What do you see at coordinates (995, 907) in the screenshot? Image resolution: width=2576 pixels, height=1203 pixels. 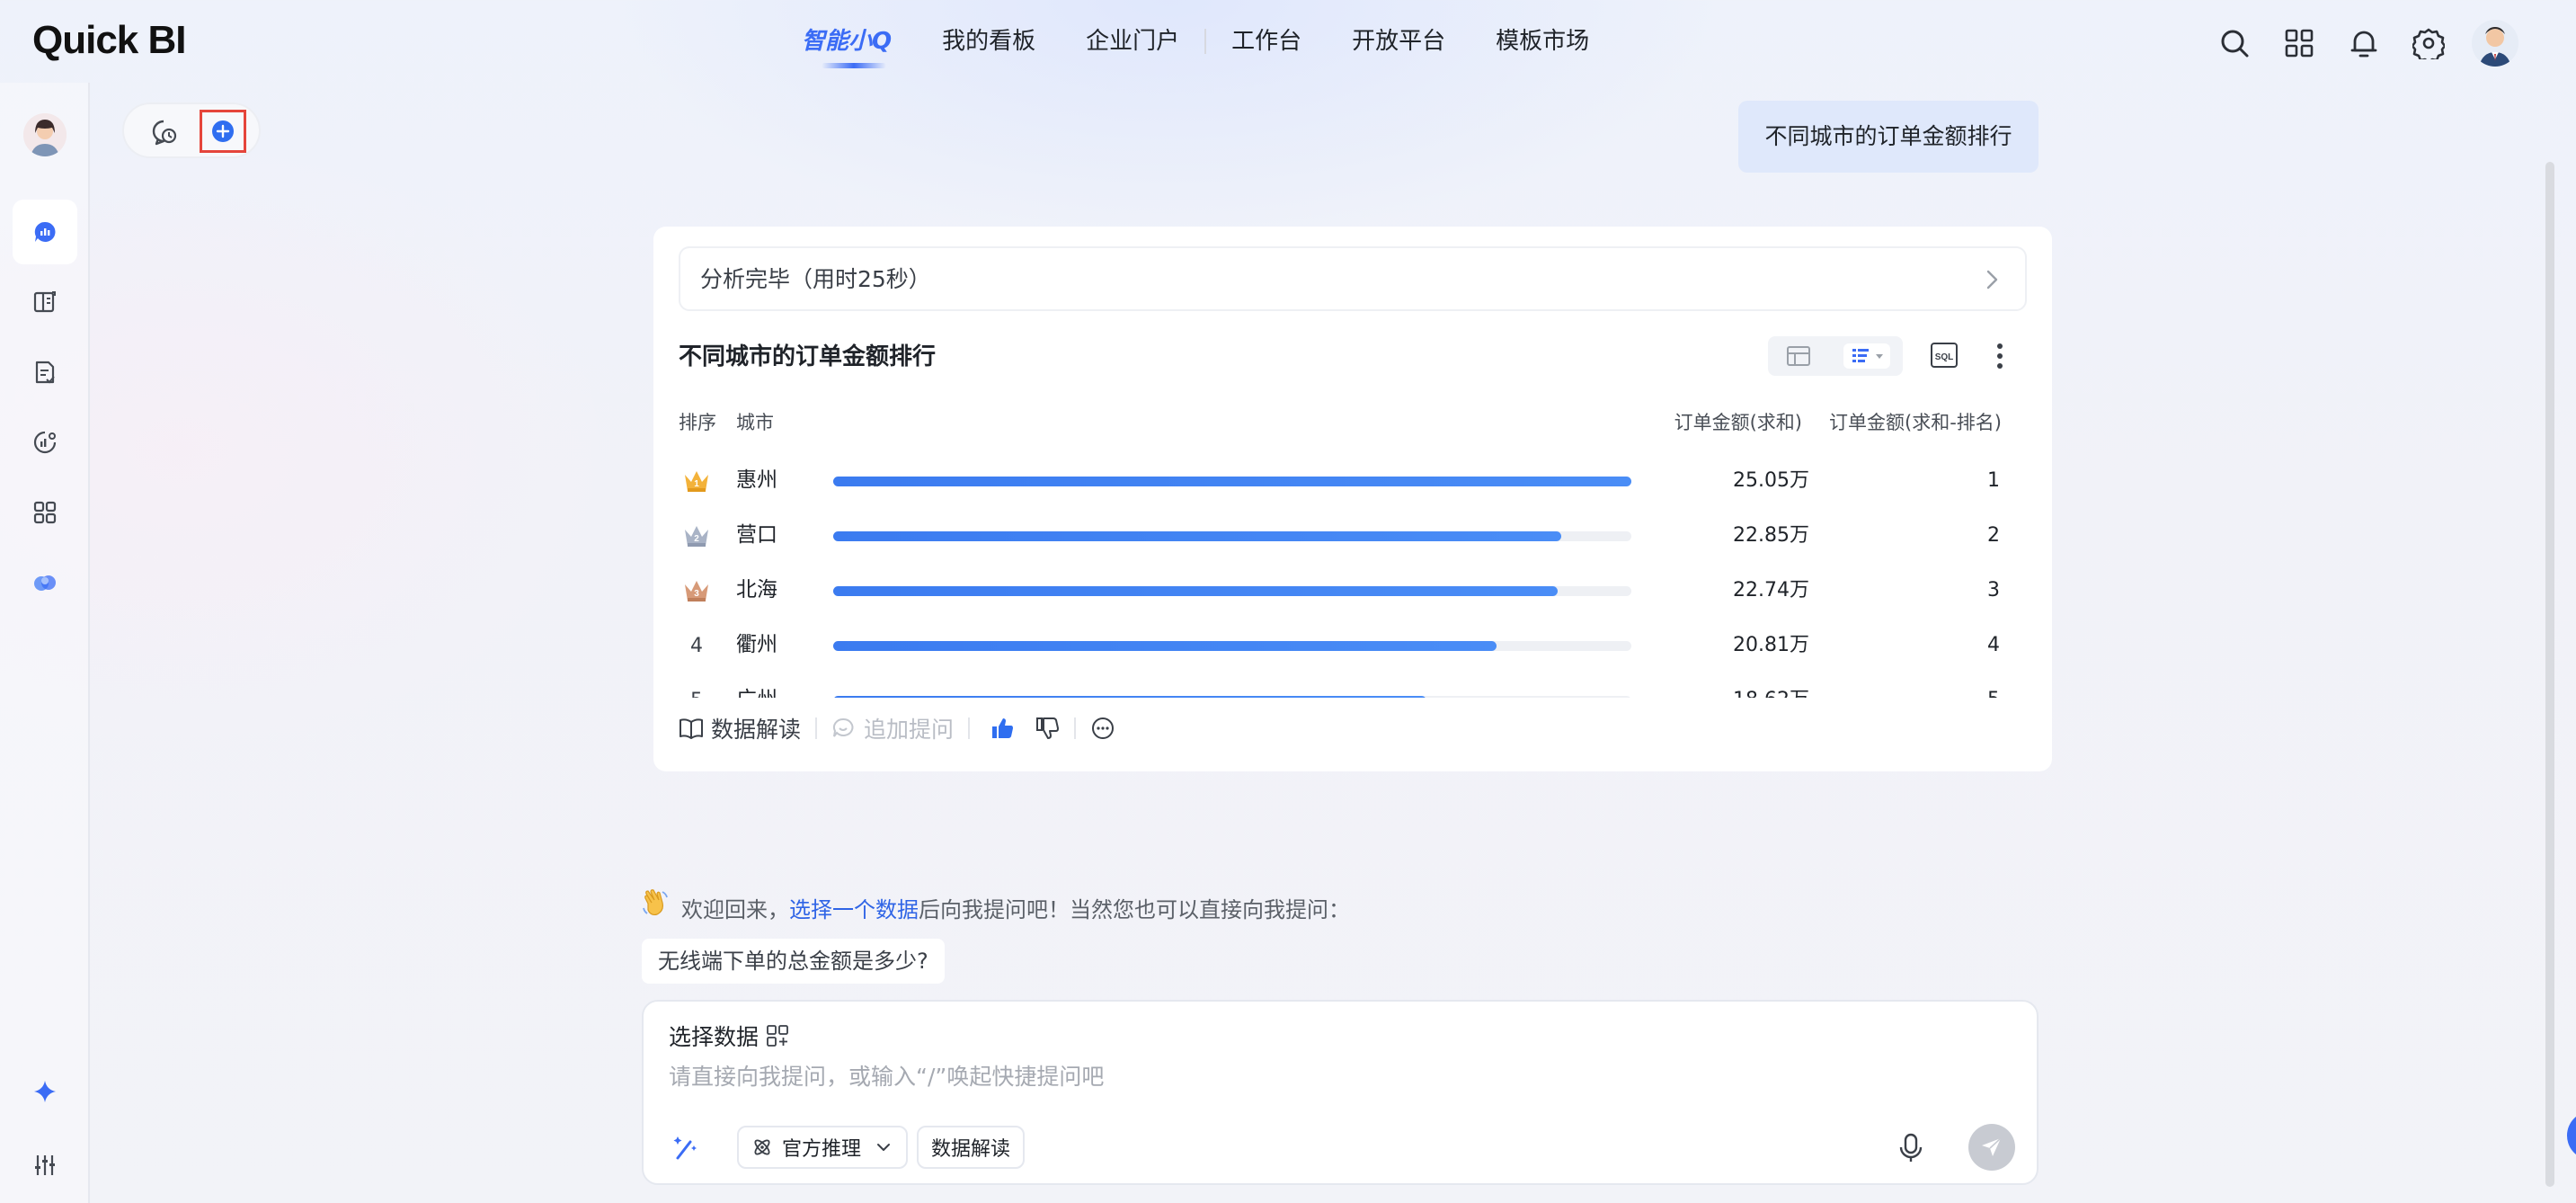 I see `welcome-message: 欢迎回来， 选择一个数据 后向我提问吧！当然您也可以直接向我提问：` at bounding box center [995, 907].